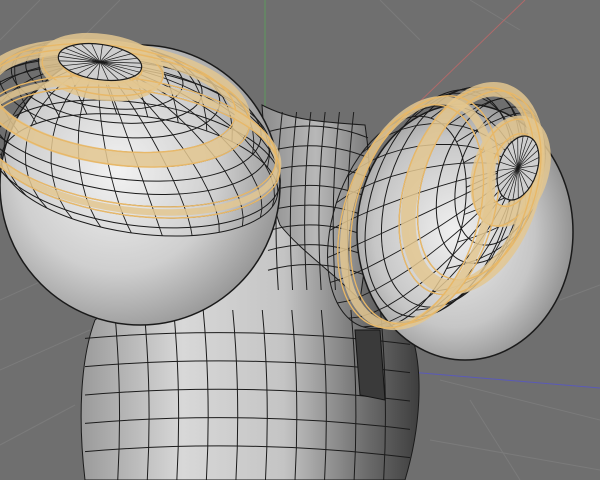  Describe the element at coordinates (370, 365) in the screenshot. I see `mesh-shadow-face` at that location.